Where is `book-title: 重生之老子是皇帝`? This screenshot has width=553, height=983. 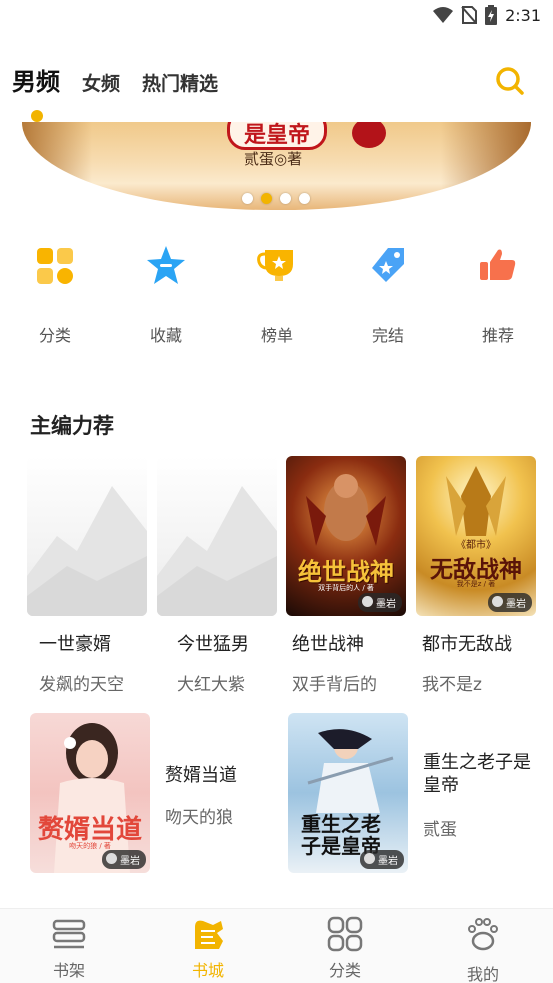
book-title: 重生之老子是皇帝 is located at coordinates (483, 774).